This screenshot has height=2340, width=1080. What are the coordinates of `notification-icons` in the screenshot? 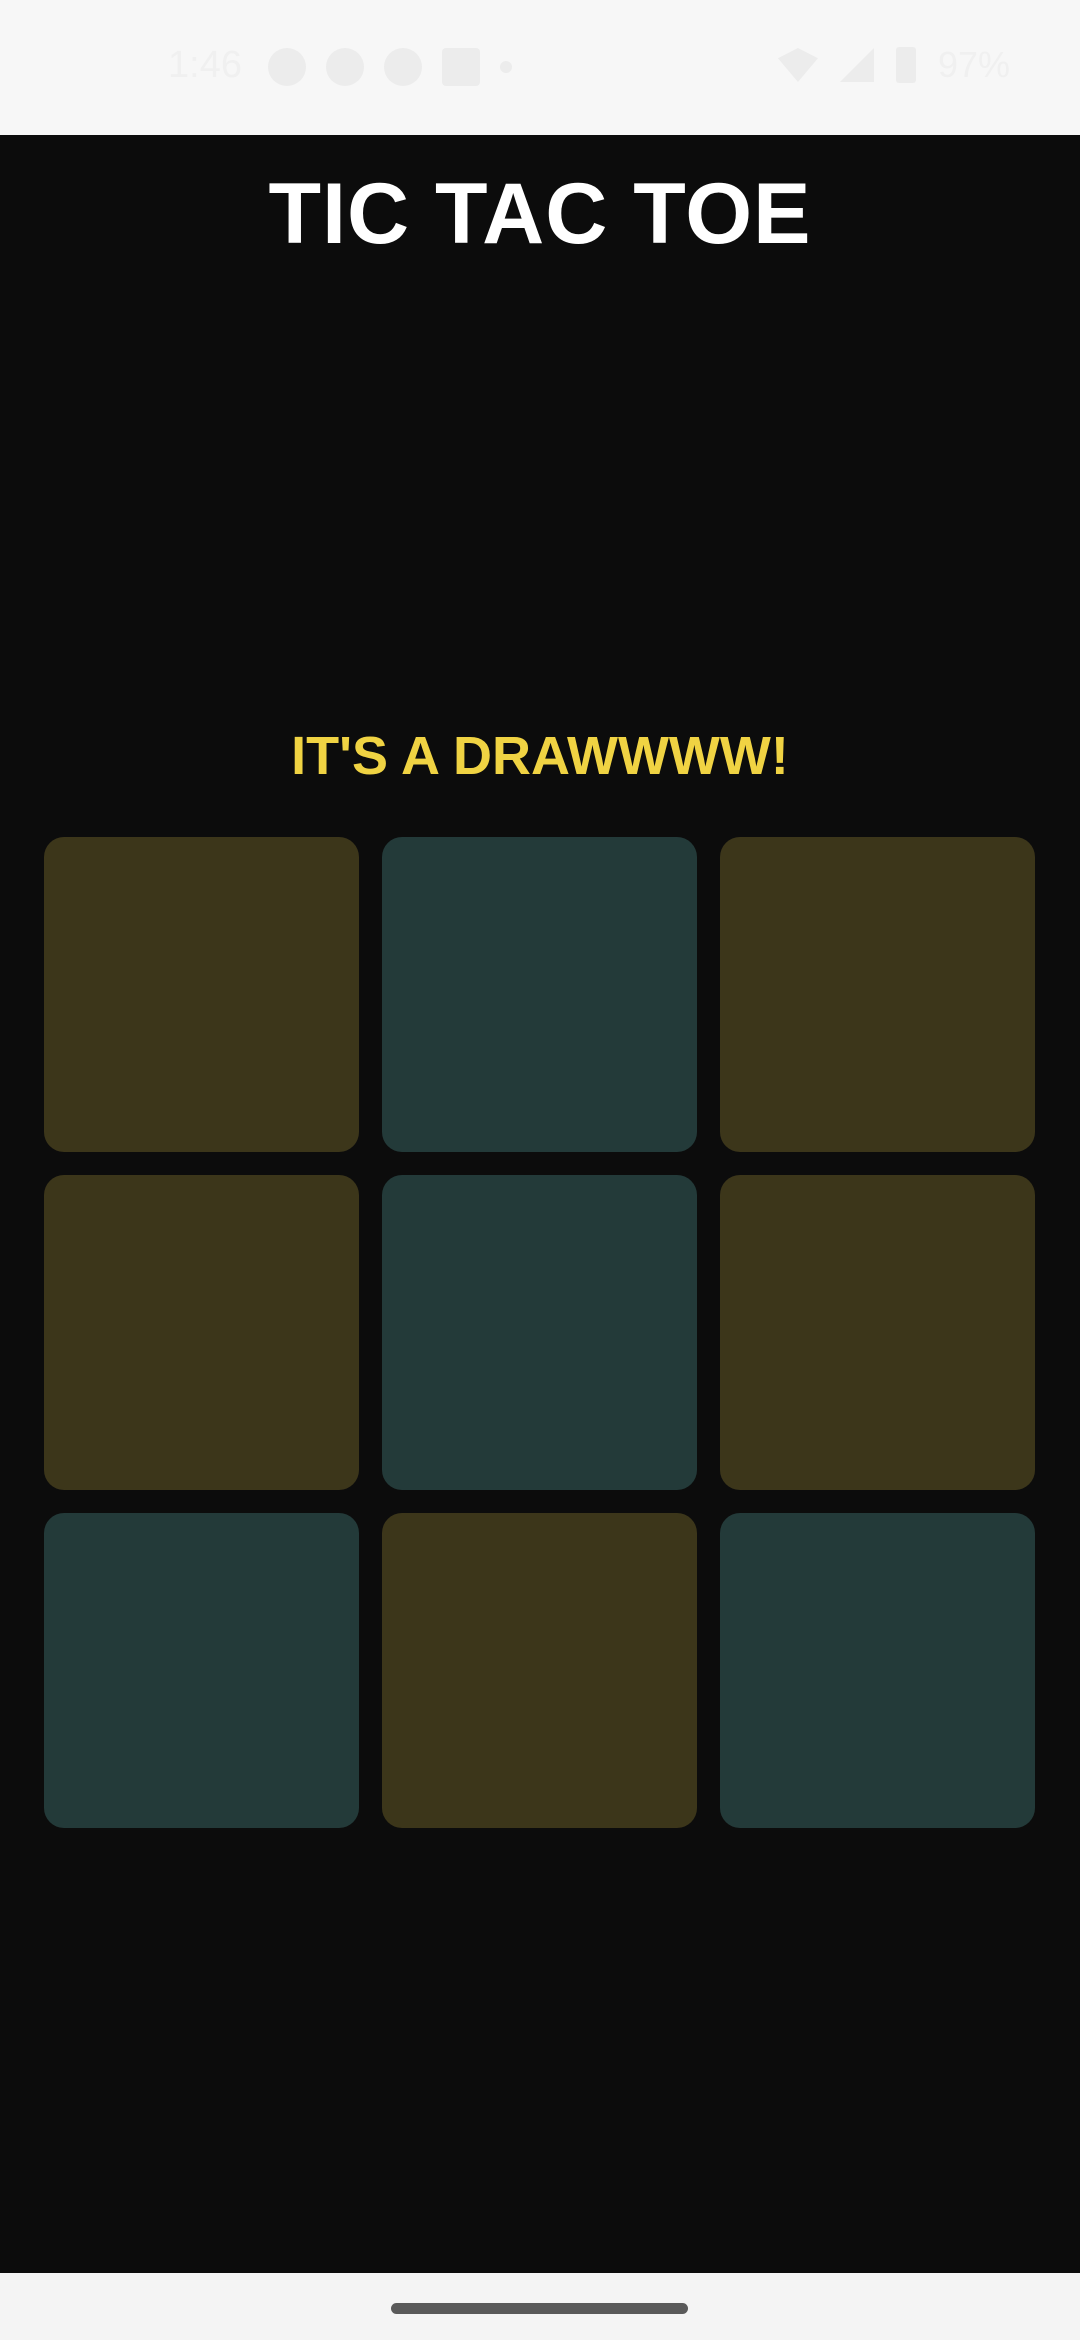 It's located at (390, 67).